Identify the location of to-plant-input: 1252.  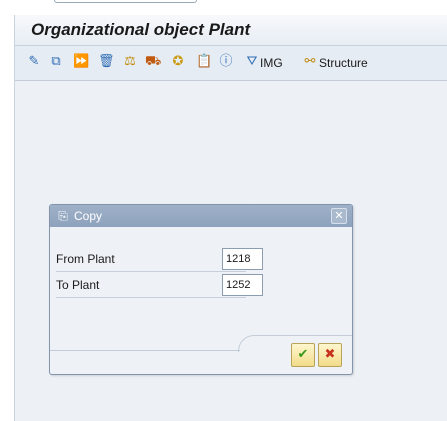
(242, 285).